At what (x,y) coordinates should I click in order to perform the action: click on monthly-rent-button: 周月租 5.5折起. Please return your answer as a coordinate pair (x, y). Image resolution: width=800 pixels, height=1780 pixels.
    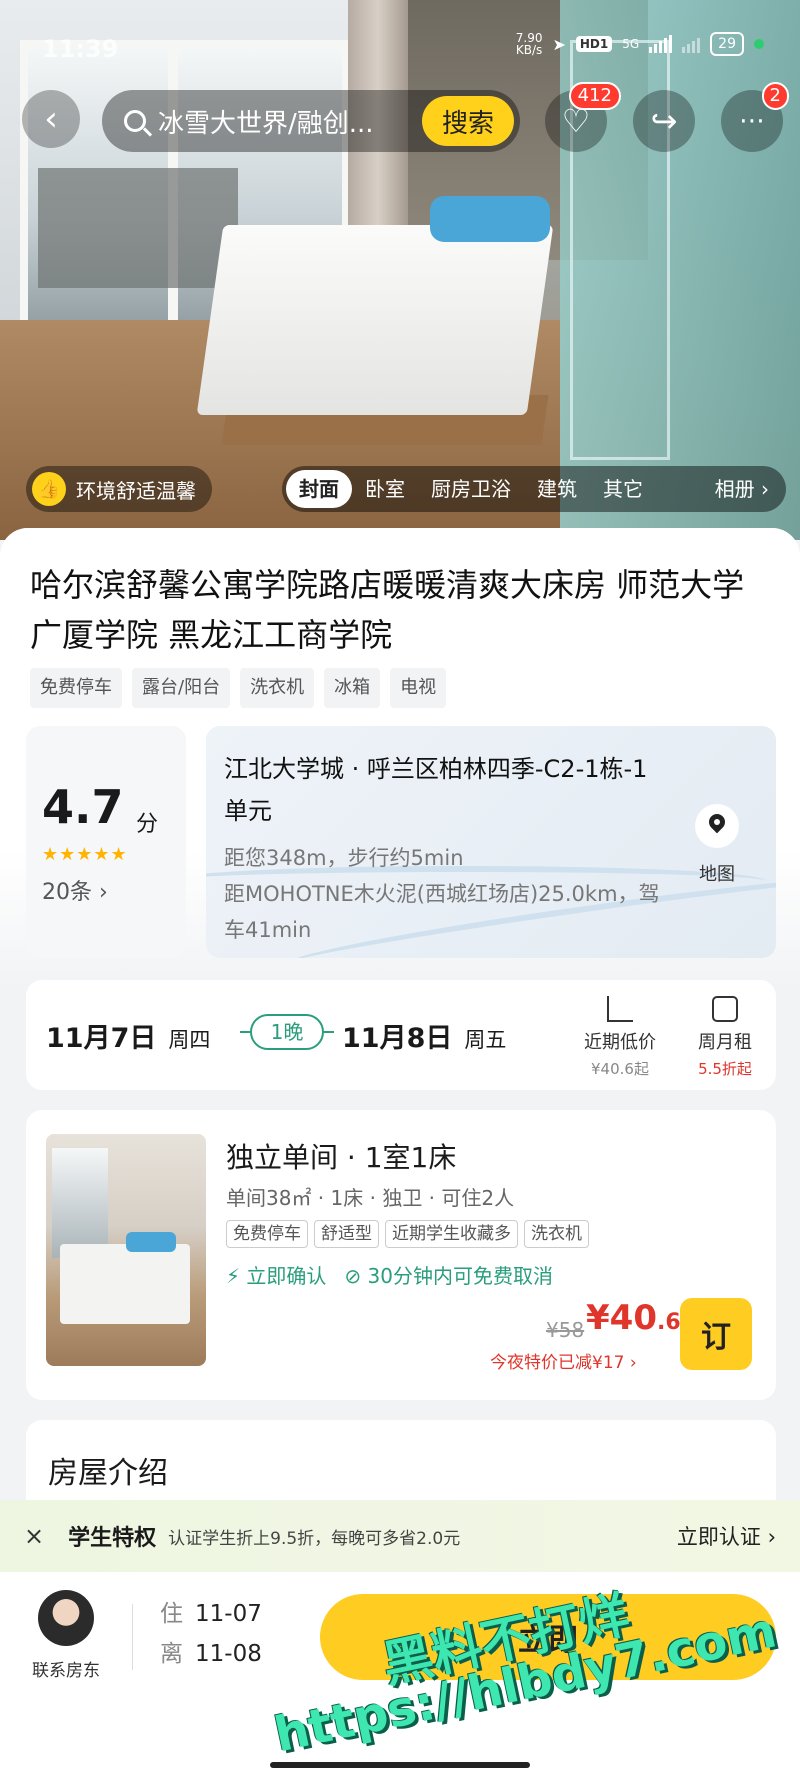
    Looking at the image, I should click on (725, 1037).